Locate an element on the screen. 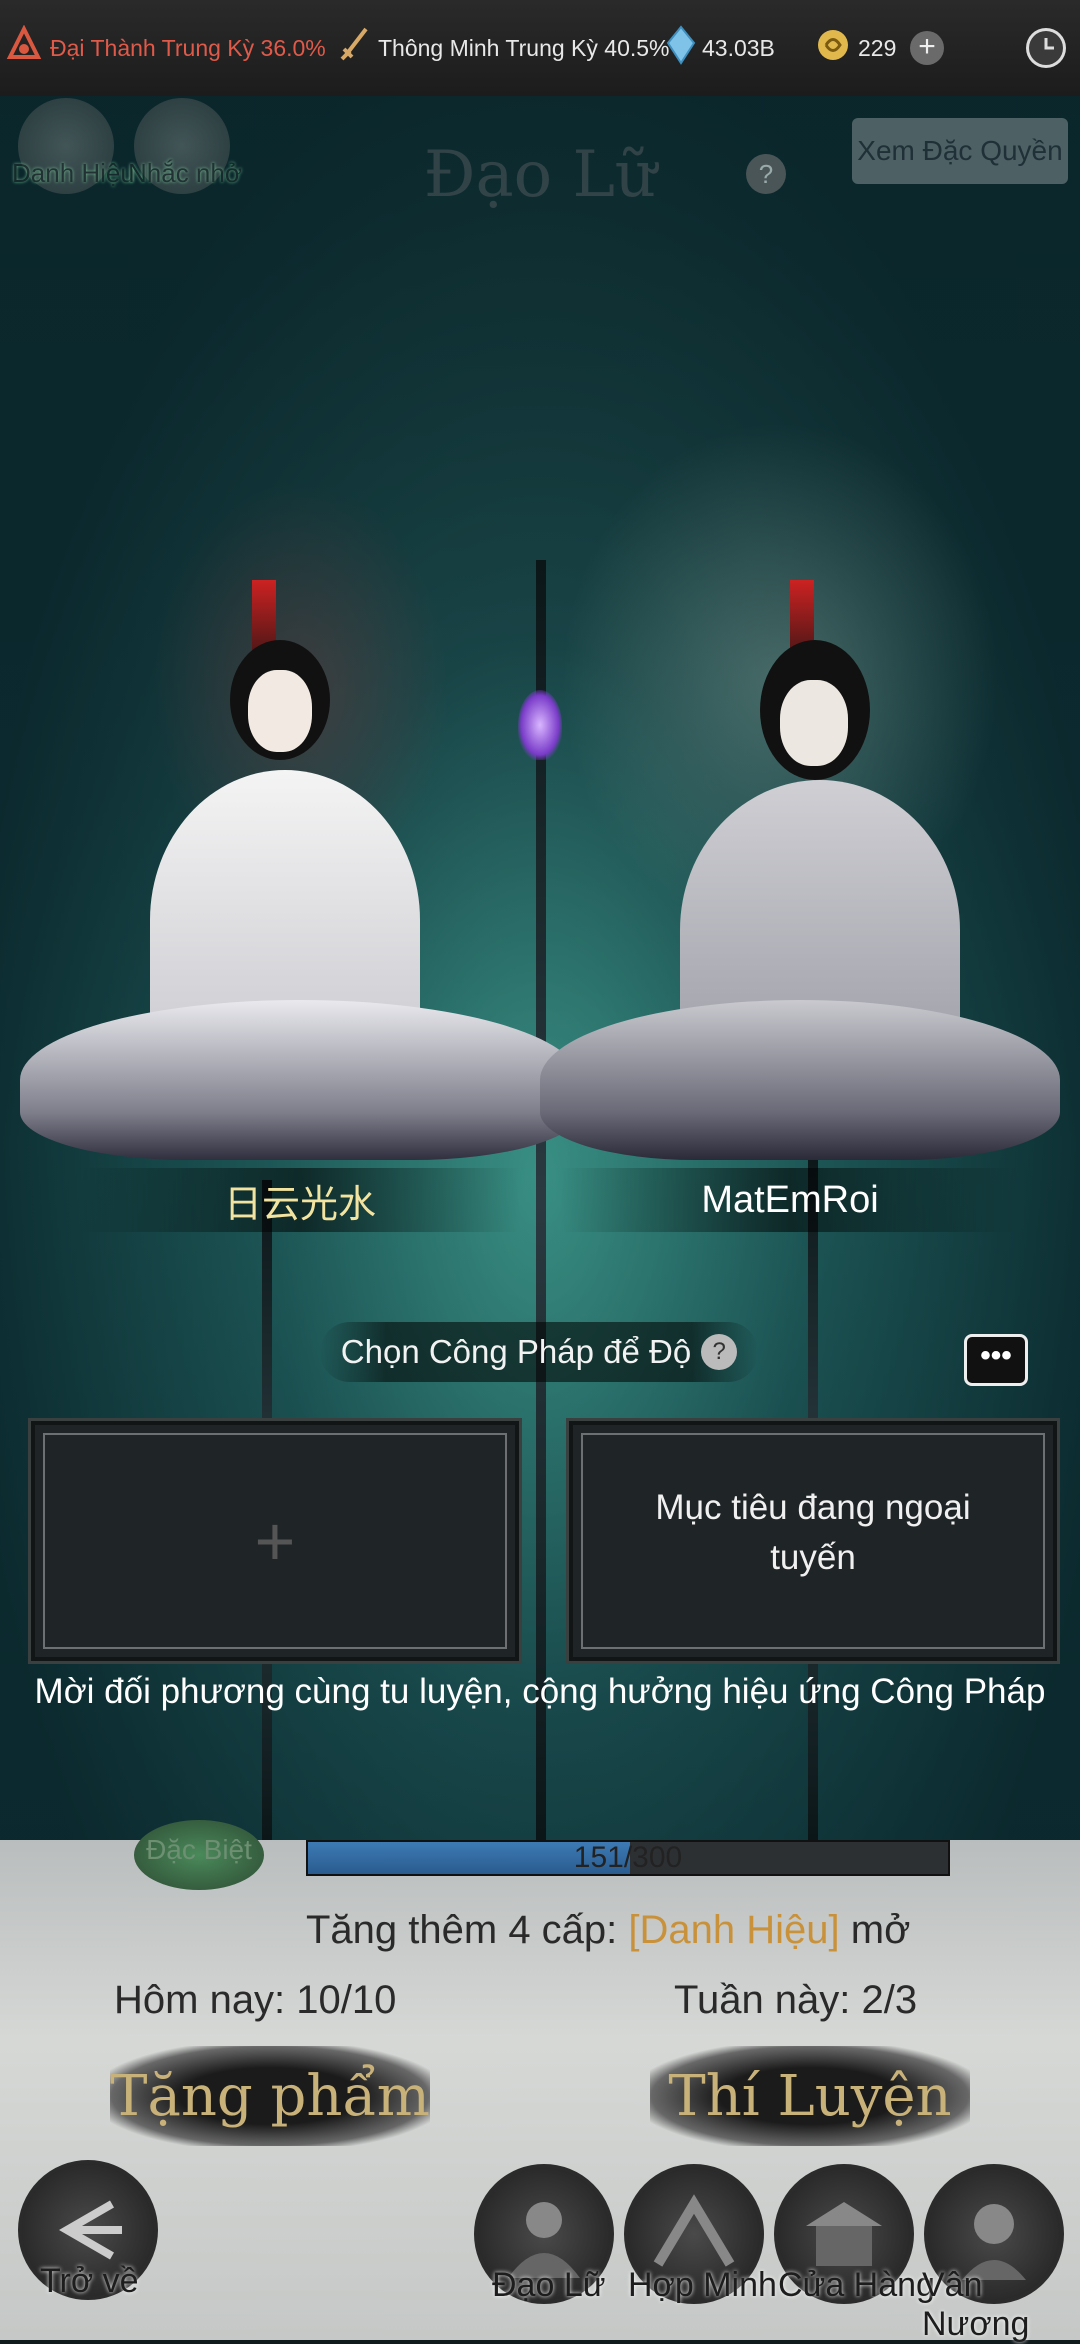 The image size is (1080, 2344). realm-status-2: Thông Minh Trung Kỳ 40.5% is located at coordinates (503, 48).